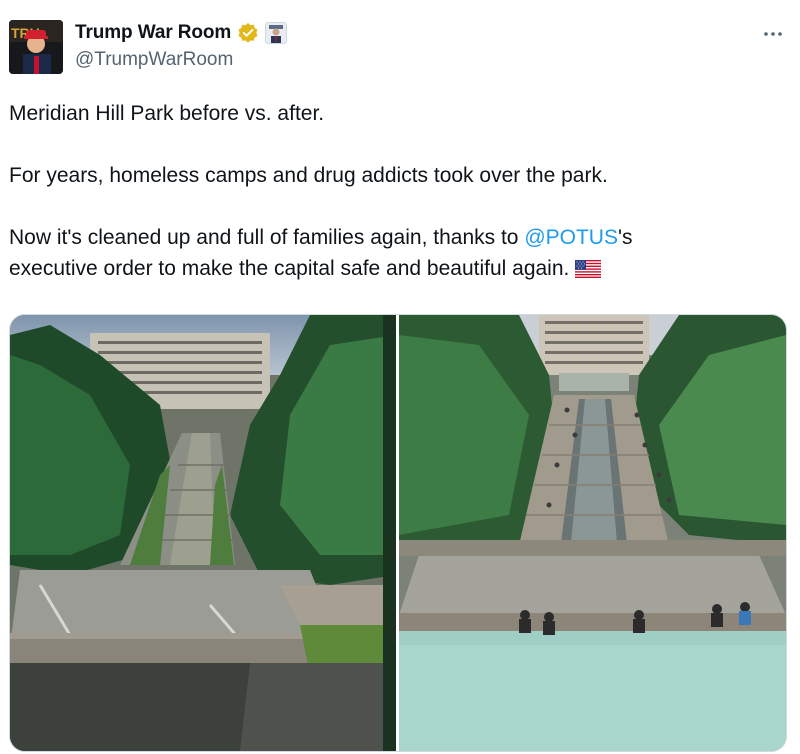 The width and height of the screenshot is (800, 754). I want to click on name-row: Trump War Room, so click(181, 33).